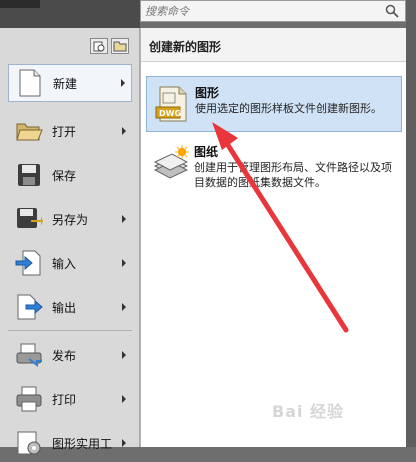 The width and height of the screenshot is (416, 462). I want to click on save-disk-icon, so click(29, 175).